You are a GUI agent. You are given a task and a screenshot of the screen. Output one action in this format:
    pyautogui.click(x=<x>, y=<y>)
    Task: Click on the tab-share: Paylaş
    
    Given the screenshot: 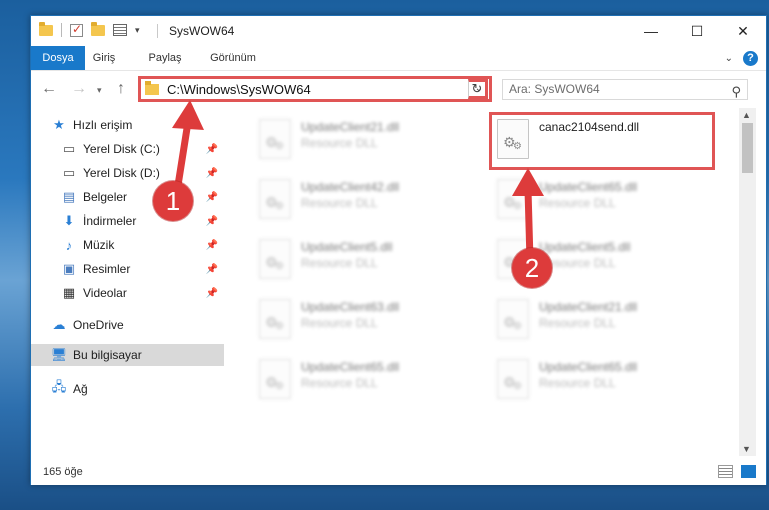 What is the action you would take?
    pyautogui.click(x=165, y=58)
    